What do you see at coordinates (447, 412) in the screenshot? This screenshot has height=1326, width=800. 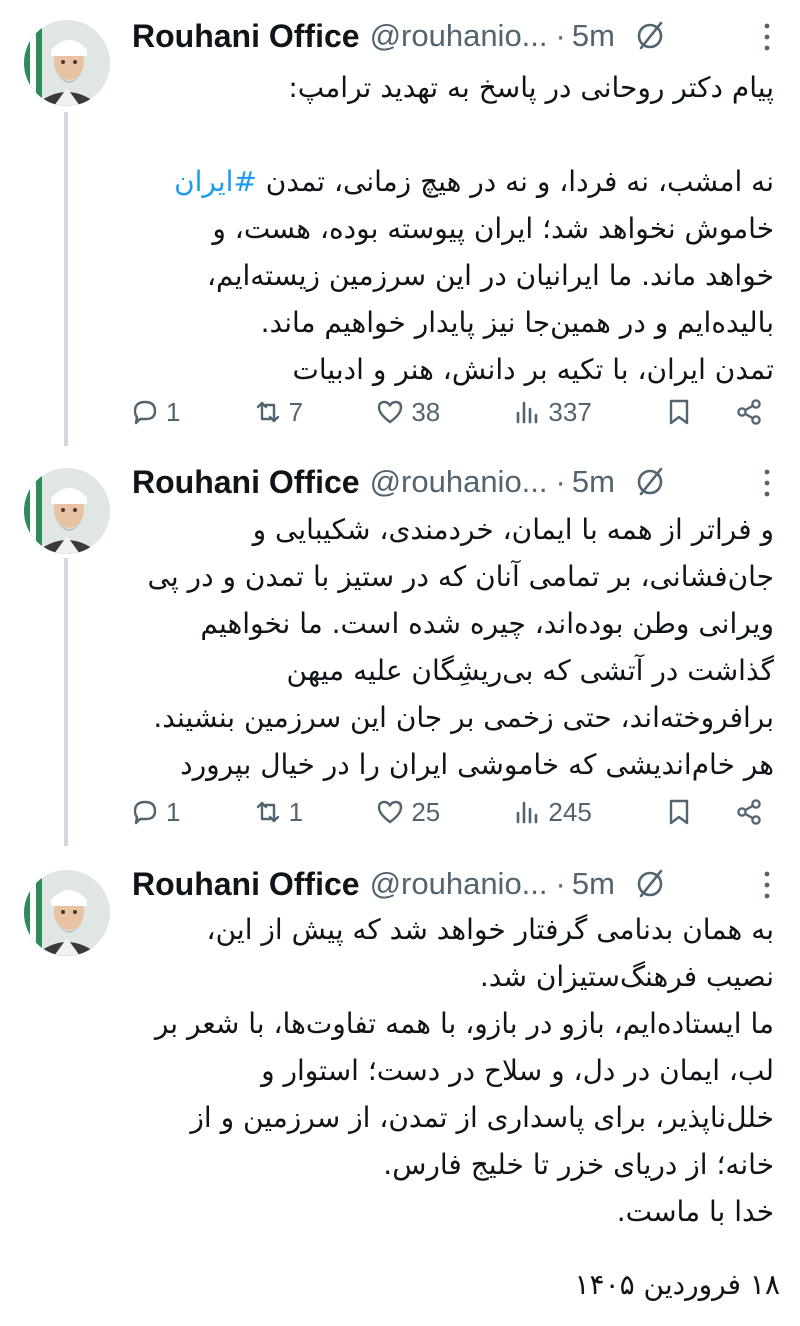 I see `action-bar: 1 7 38 337` at bounding box center [447, 412].